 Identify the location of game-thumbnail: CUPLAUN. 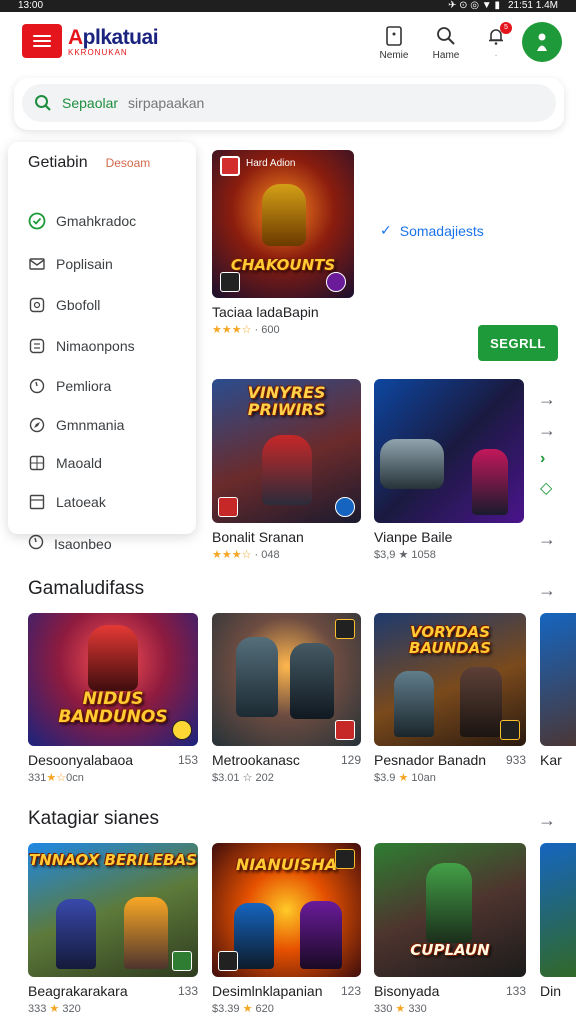
(450, 910).